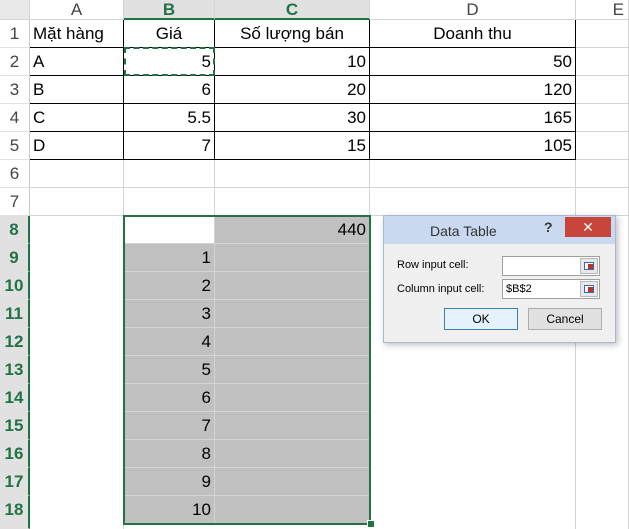  What do you see at coordinates (15, 62) in the screenshot?
I see `row-header-2: 2` at bounding box center [15, 62].